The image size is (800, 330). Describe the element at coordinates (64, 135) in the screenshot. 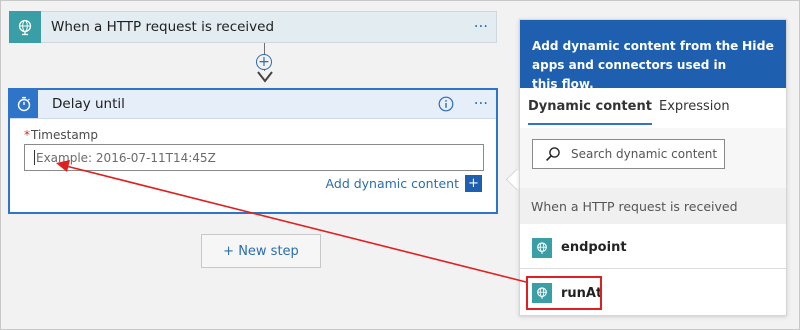

I see `timestamp-label-text: Timestamp` at that location.